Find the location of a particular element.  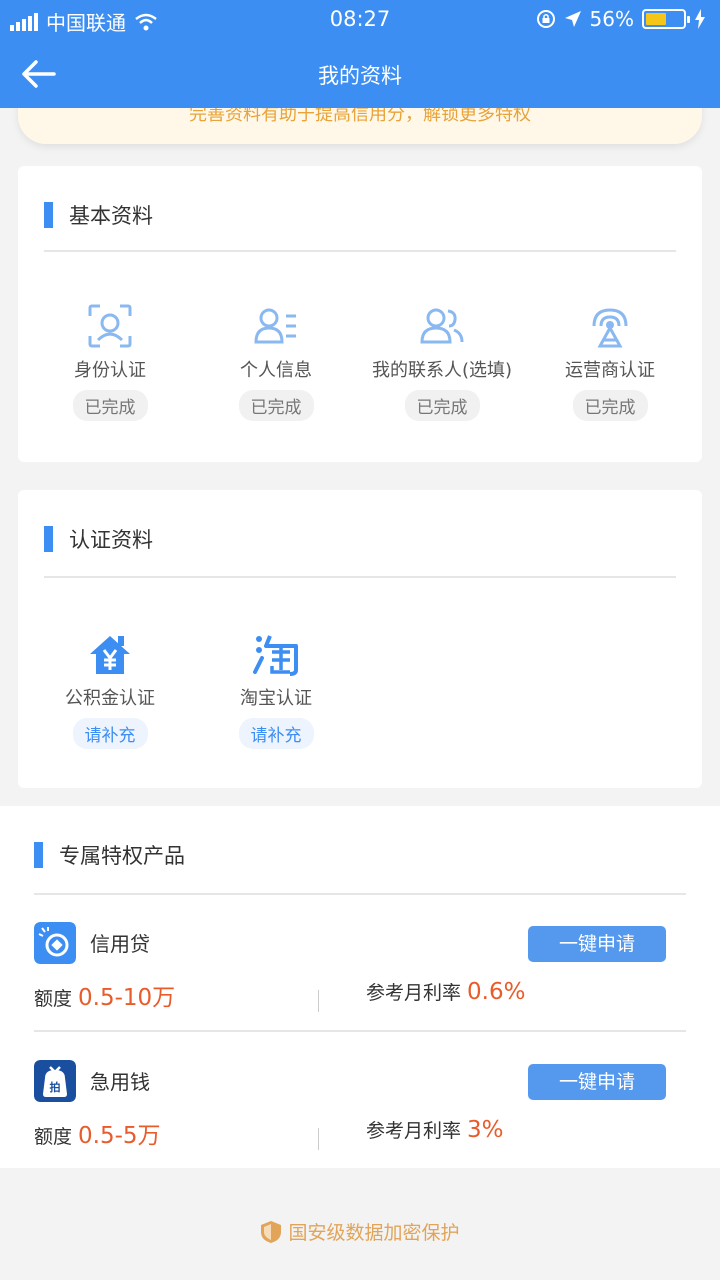

battery-icon is located at coordinates (666, 19).